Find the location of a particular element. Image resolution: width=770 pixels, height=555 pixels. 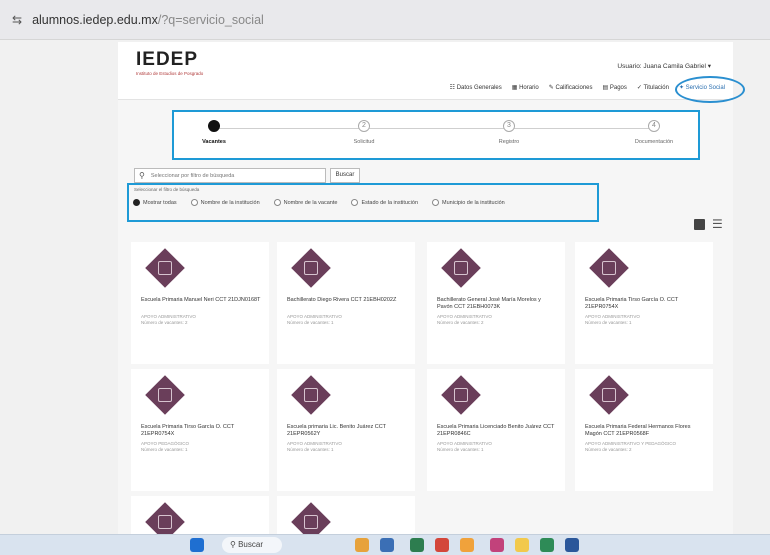

filter-label: Seleccionar el filtro de búsqueda is located at coordinates (167, 189).